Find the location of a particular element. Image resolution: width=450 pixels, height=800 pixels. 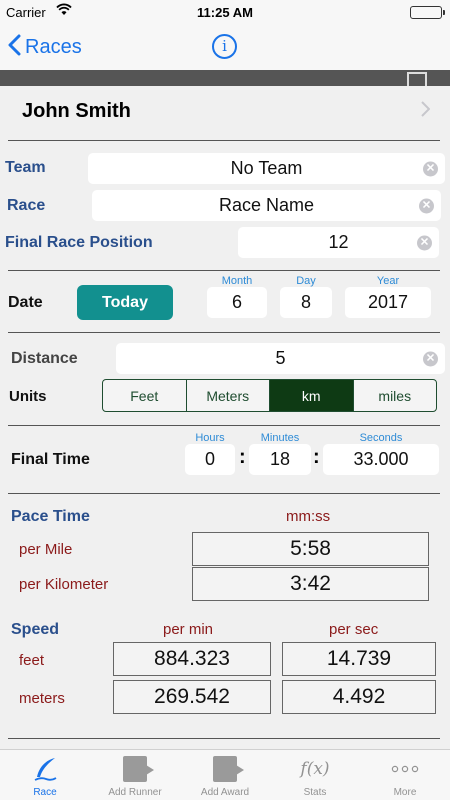

header-strip is located at coordinates (225, 78).